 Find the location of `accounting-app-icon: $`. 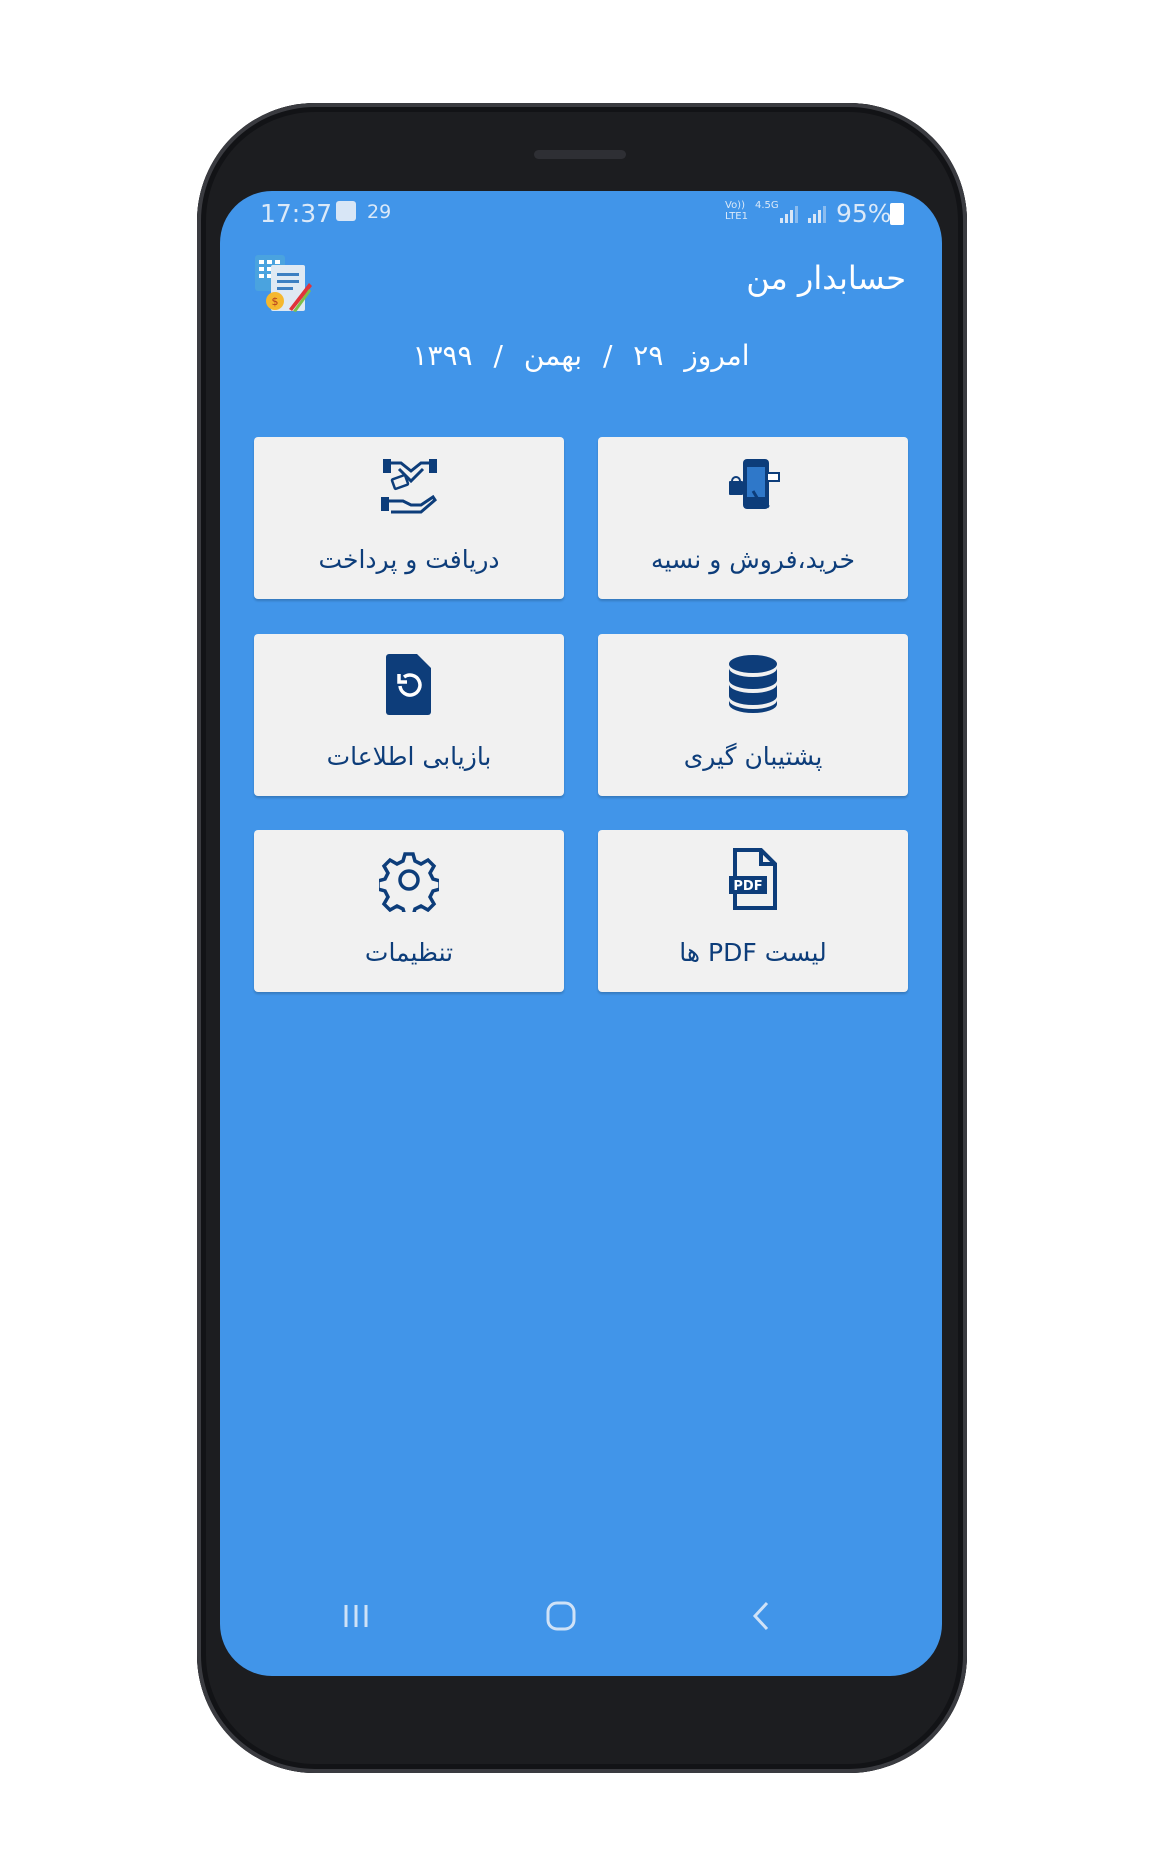

accounting-app-icon: $ is located at coordinates (283, 284).